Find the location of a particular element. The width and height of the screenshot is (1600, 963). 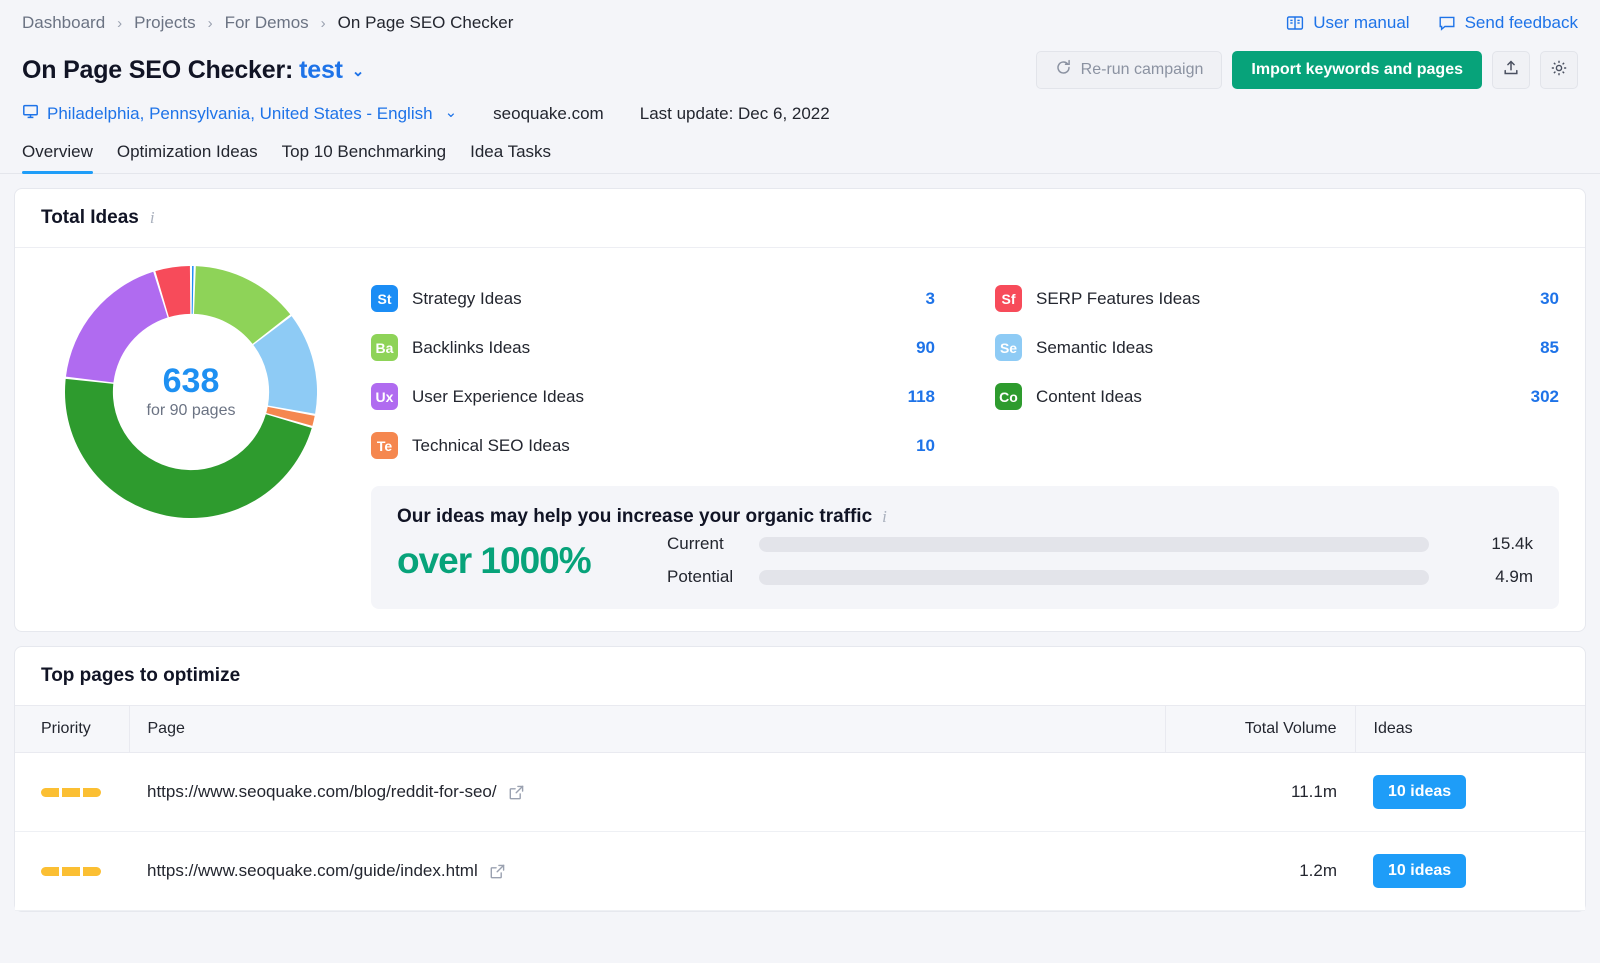

legend-value: 3 is located at coordinates (930, 298).